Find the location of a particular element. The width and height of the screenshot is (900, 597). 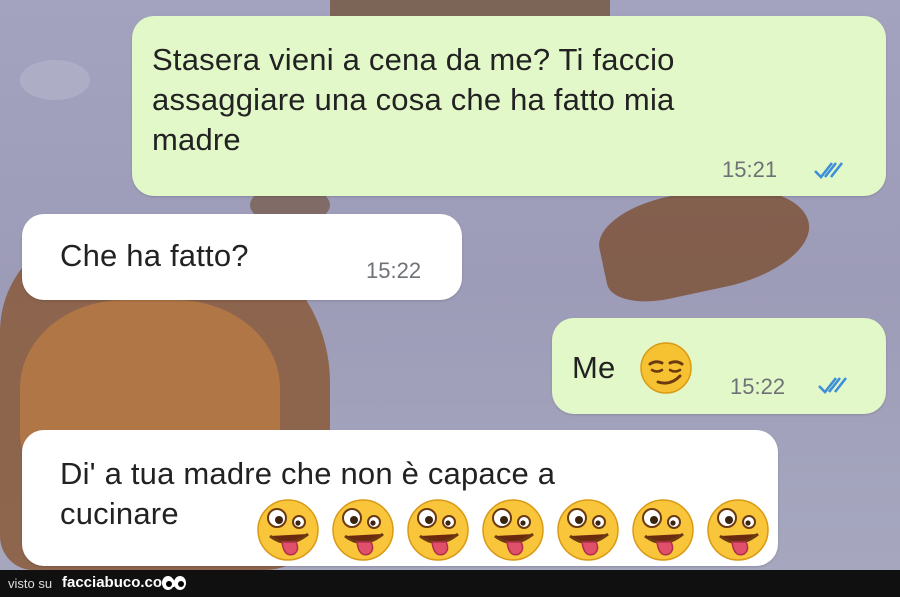

message-text: Me is located at coordinates (594, 367).